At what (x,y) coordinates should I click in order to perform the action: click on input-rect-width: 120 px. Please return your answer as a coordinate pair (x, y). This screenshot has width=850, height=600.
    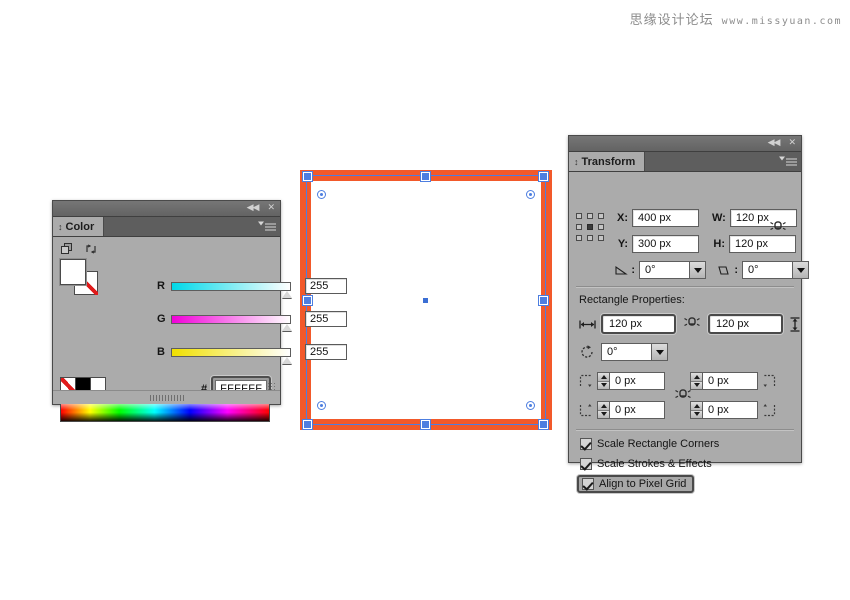
    Looking at the image, I should click on (638, 324).